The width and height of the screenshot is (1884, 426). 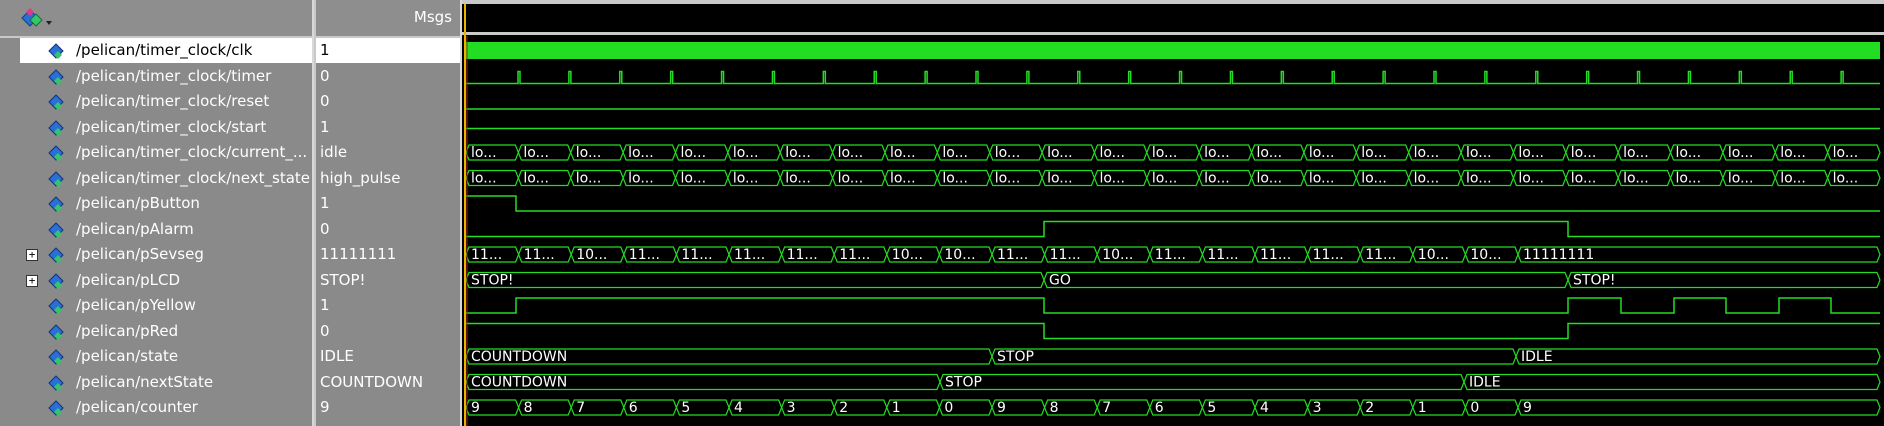 I want to click on signal-row: /pelican/timer_clock/reset, so click(x=156, y=101).